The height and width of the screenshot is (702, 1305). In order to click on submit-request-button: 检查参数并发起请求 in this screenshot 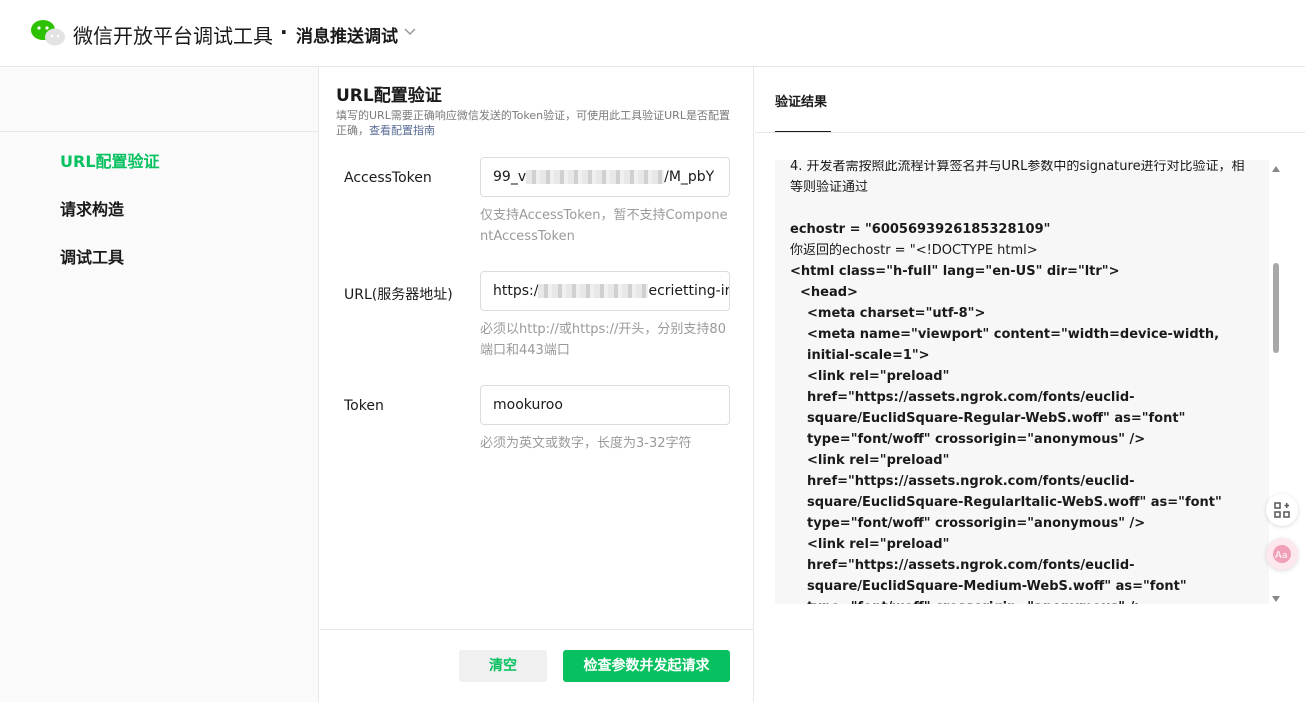, I will do `click(646, 666)`.